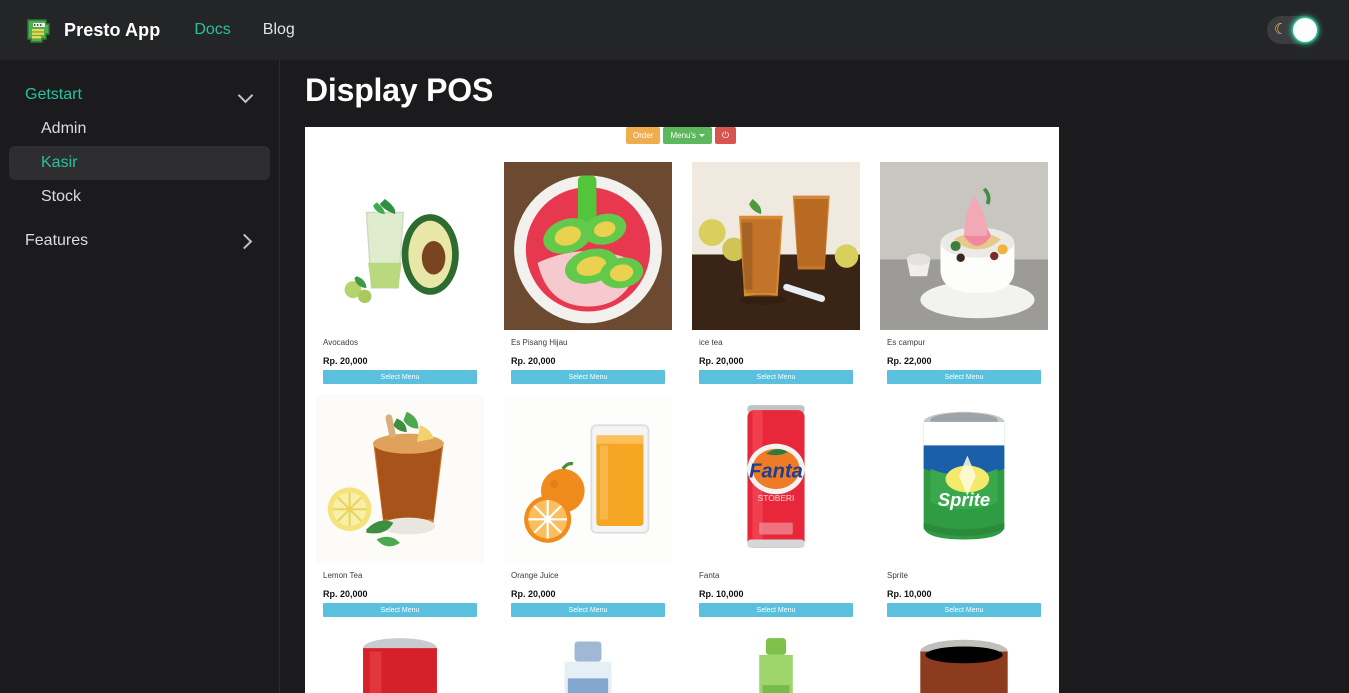 This screenshot has height=693, width=1349. What do you see at coordinates (340, 342) in the screenshot?
I see `product-name: Avocados` at bounding box center [340, 342].